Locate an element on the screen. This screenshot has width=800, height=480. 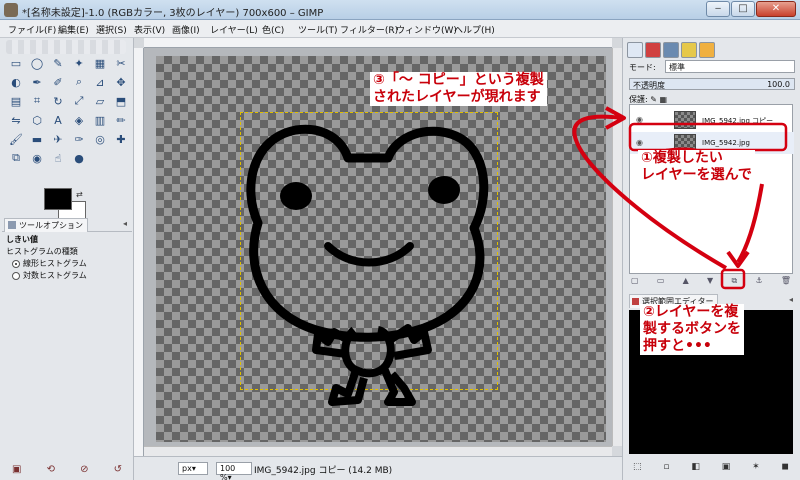
new-layer-icon: ▢ is located at coordinates (635, 283).